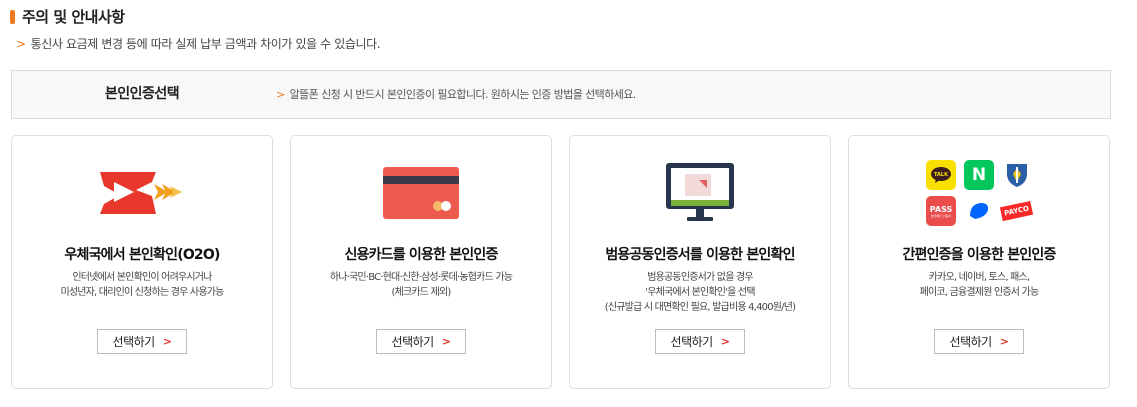 The height and width of the screenshot is (407, 1137). I want to click on notice-heading: 주의 및 안내사항, so click(67, 16).